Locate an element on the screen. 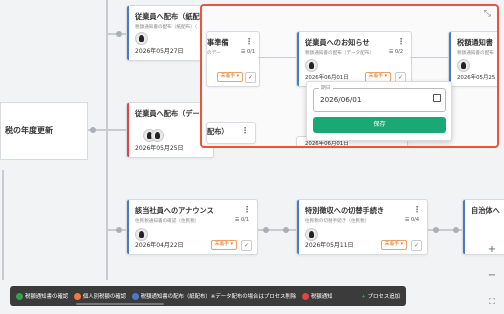 This screenshot has height=314, width=504. card-subtitle: のデー is located at coordinates (214, 53).